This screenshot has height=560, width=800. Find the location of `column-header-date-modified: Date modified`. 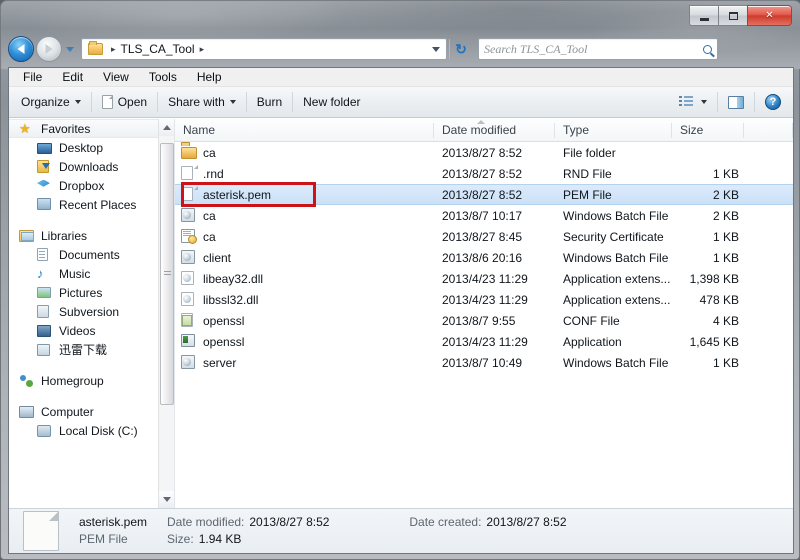

column-header-date-modified: Date modified is located at coordinates (494, 130).